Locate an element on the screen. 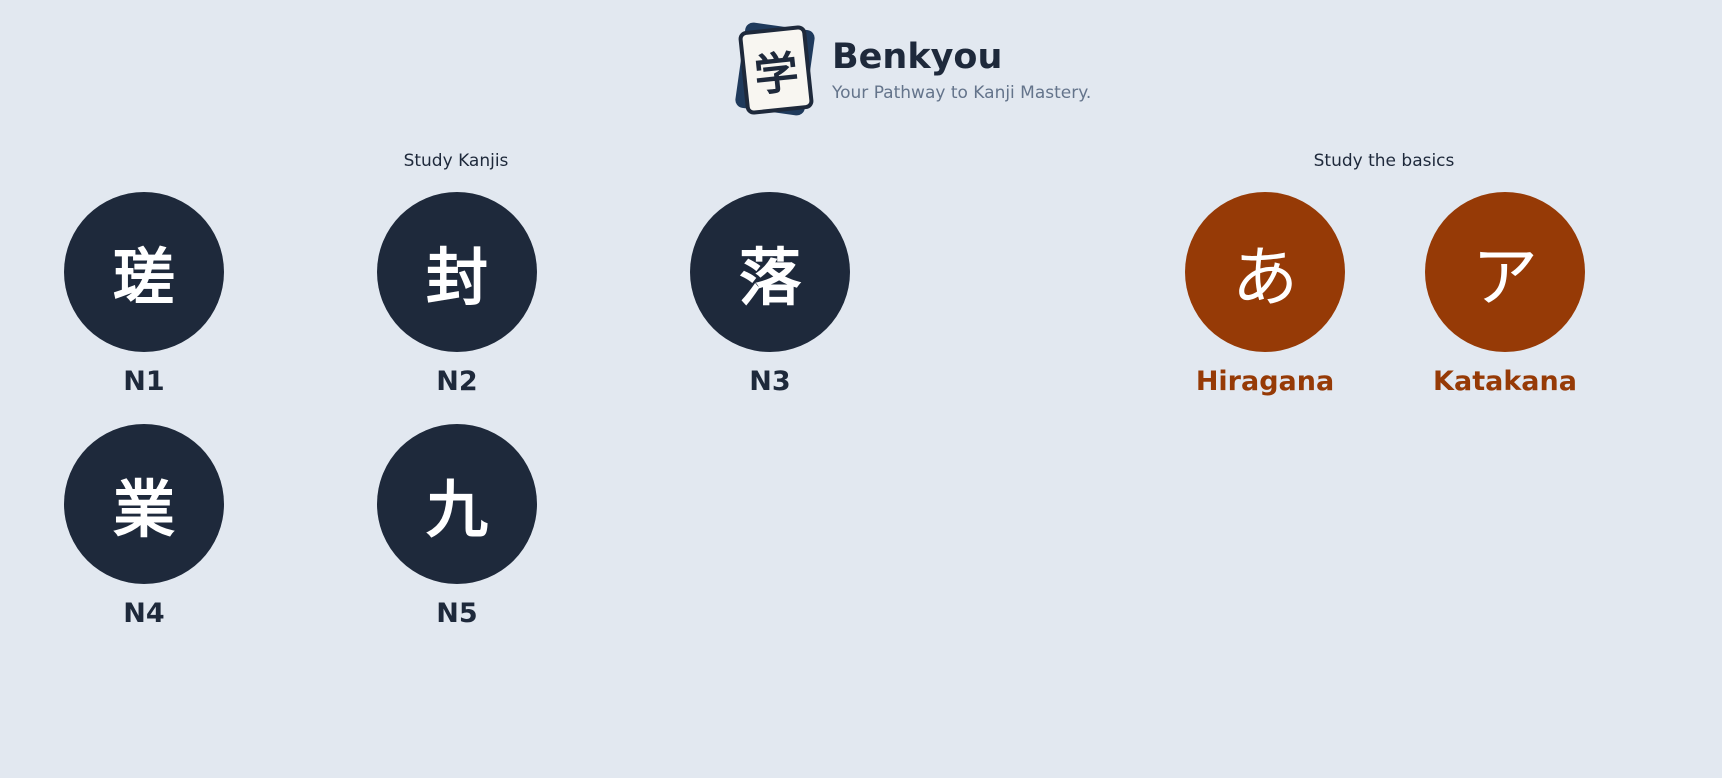 The width and height of the screenshot is (1722, 778). app-header: 学 Benkyou Your Pathway to Kanji Mastery. is located at coordinates (912, 70).